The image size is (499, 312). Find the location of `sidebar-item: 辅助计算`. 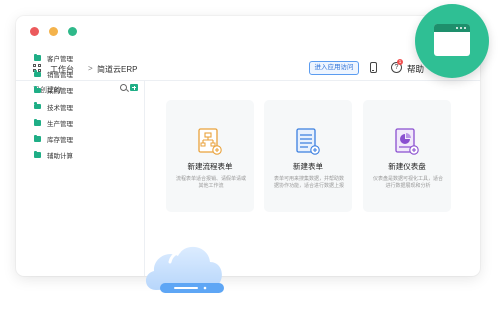

sidebar-item: 辅助计算 is located at coordinates (53, 155).